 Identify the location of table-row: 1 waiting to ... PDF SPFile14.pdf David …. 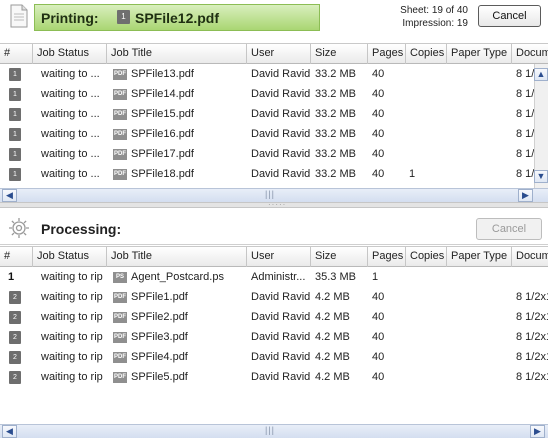
(274, 94).